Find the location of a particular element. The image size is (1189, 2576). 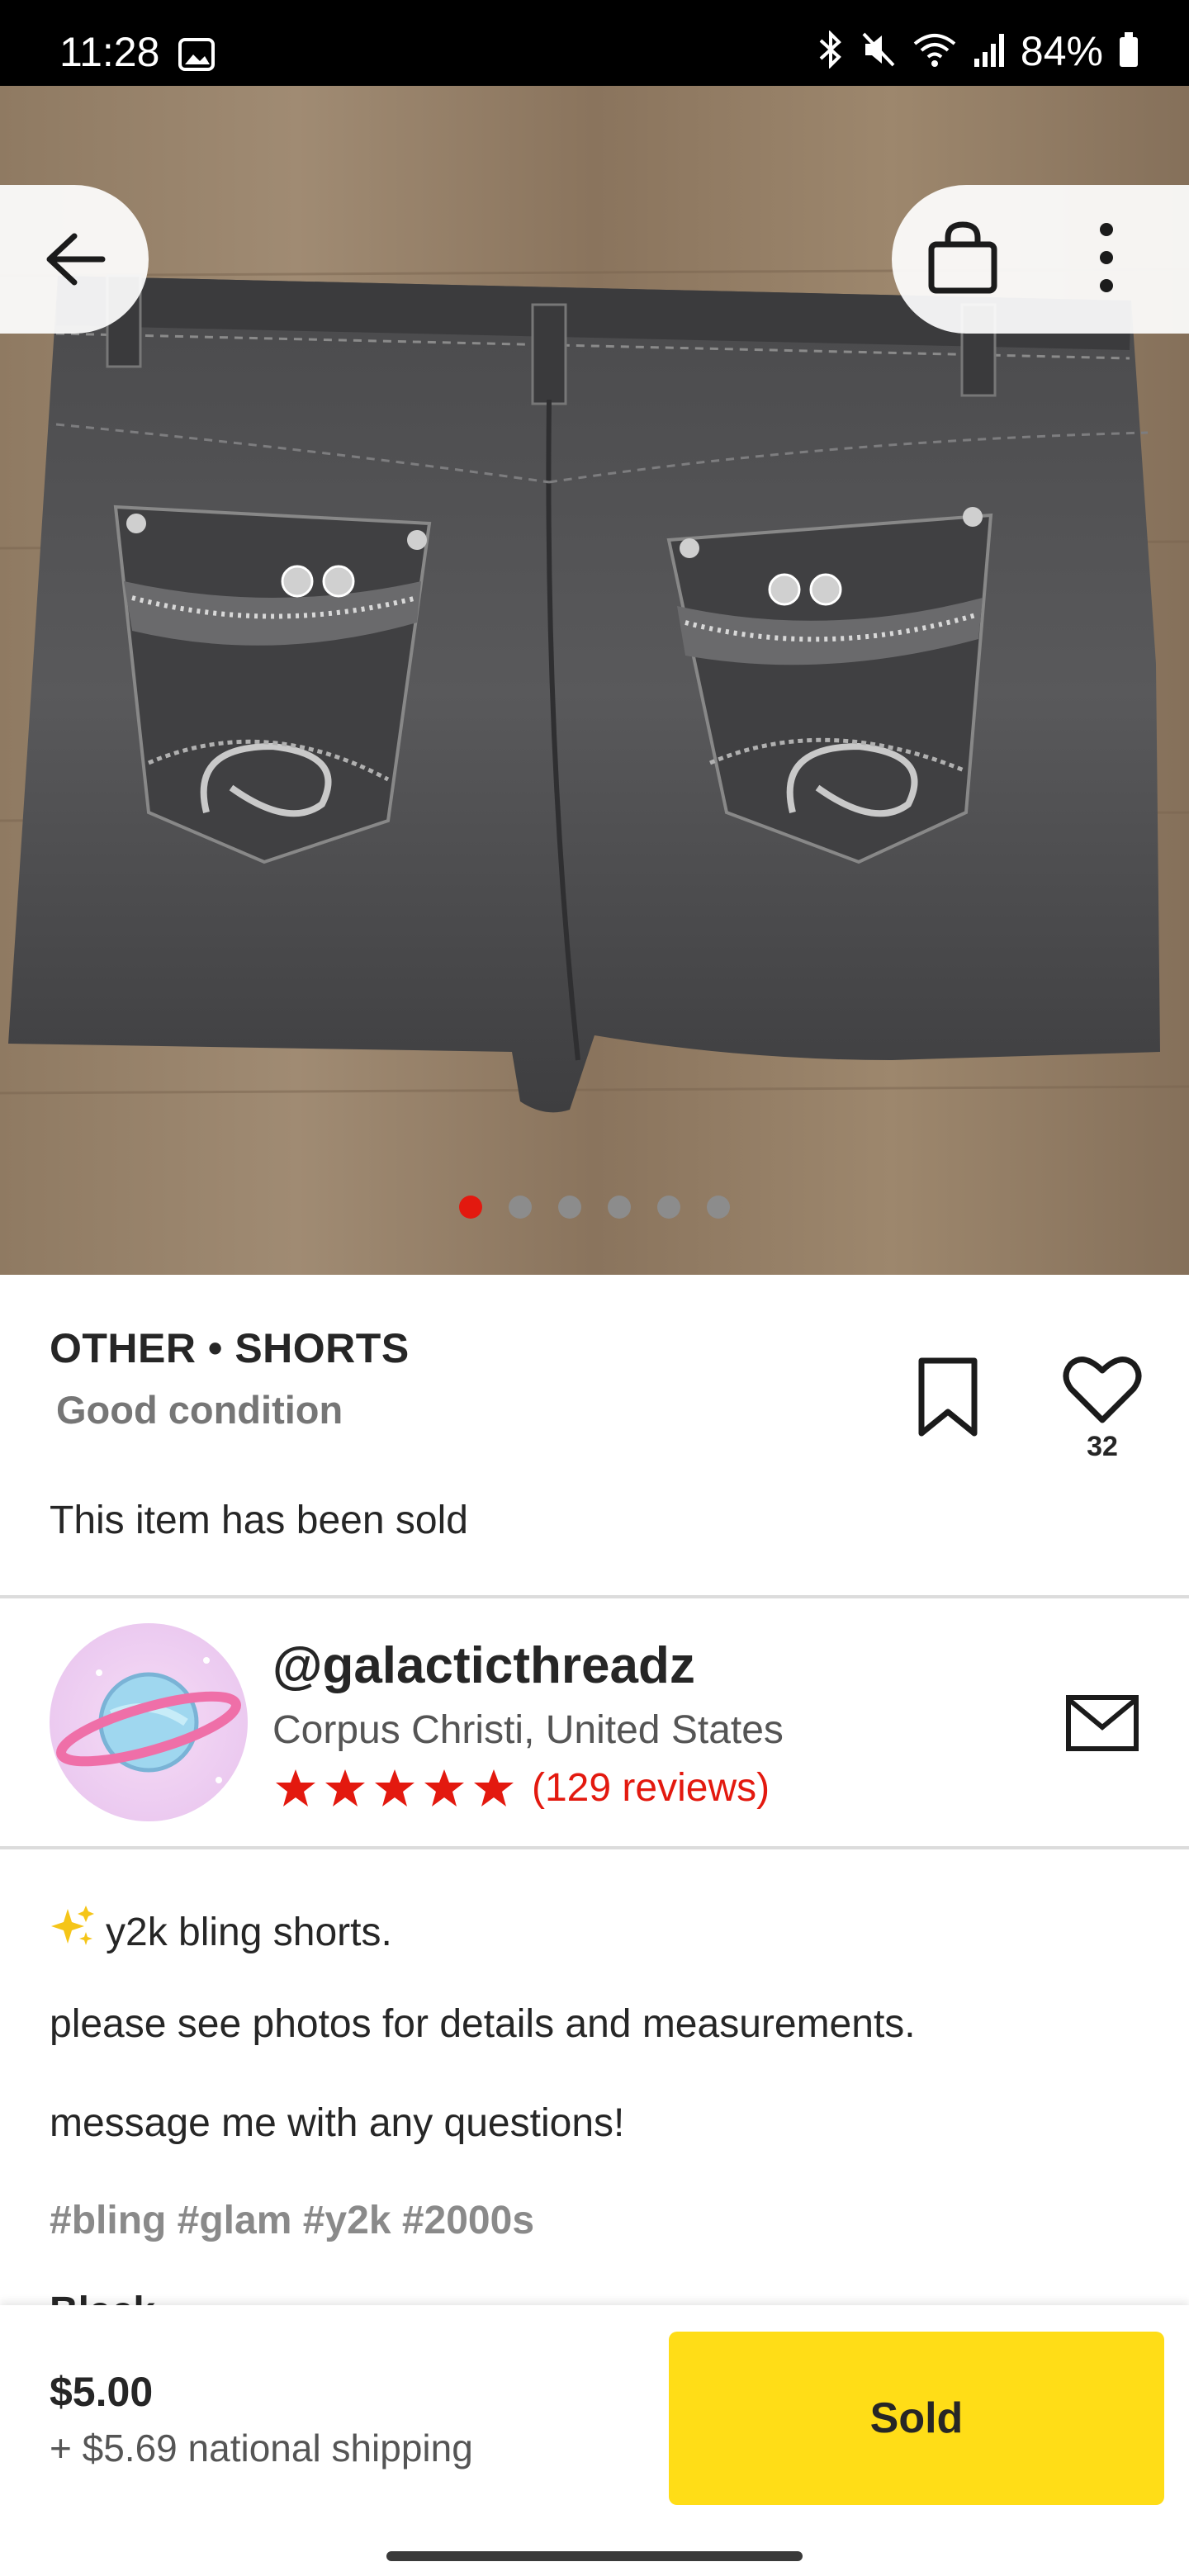

description-line: y2k bling shorts. is located at coordinates (221, 1931).